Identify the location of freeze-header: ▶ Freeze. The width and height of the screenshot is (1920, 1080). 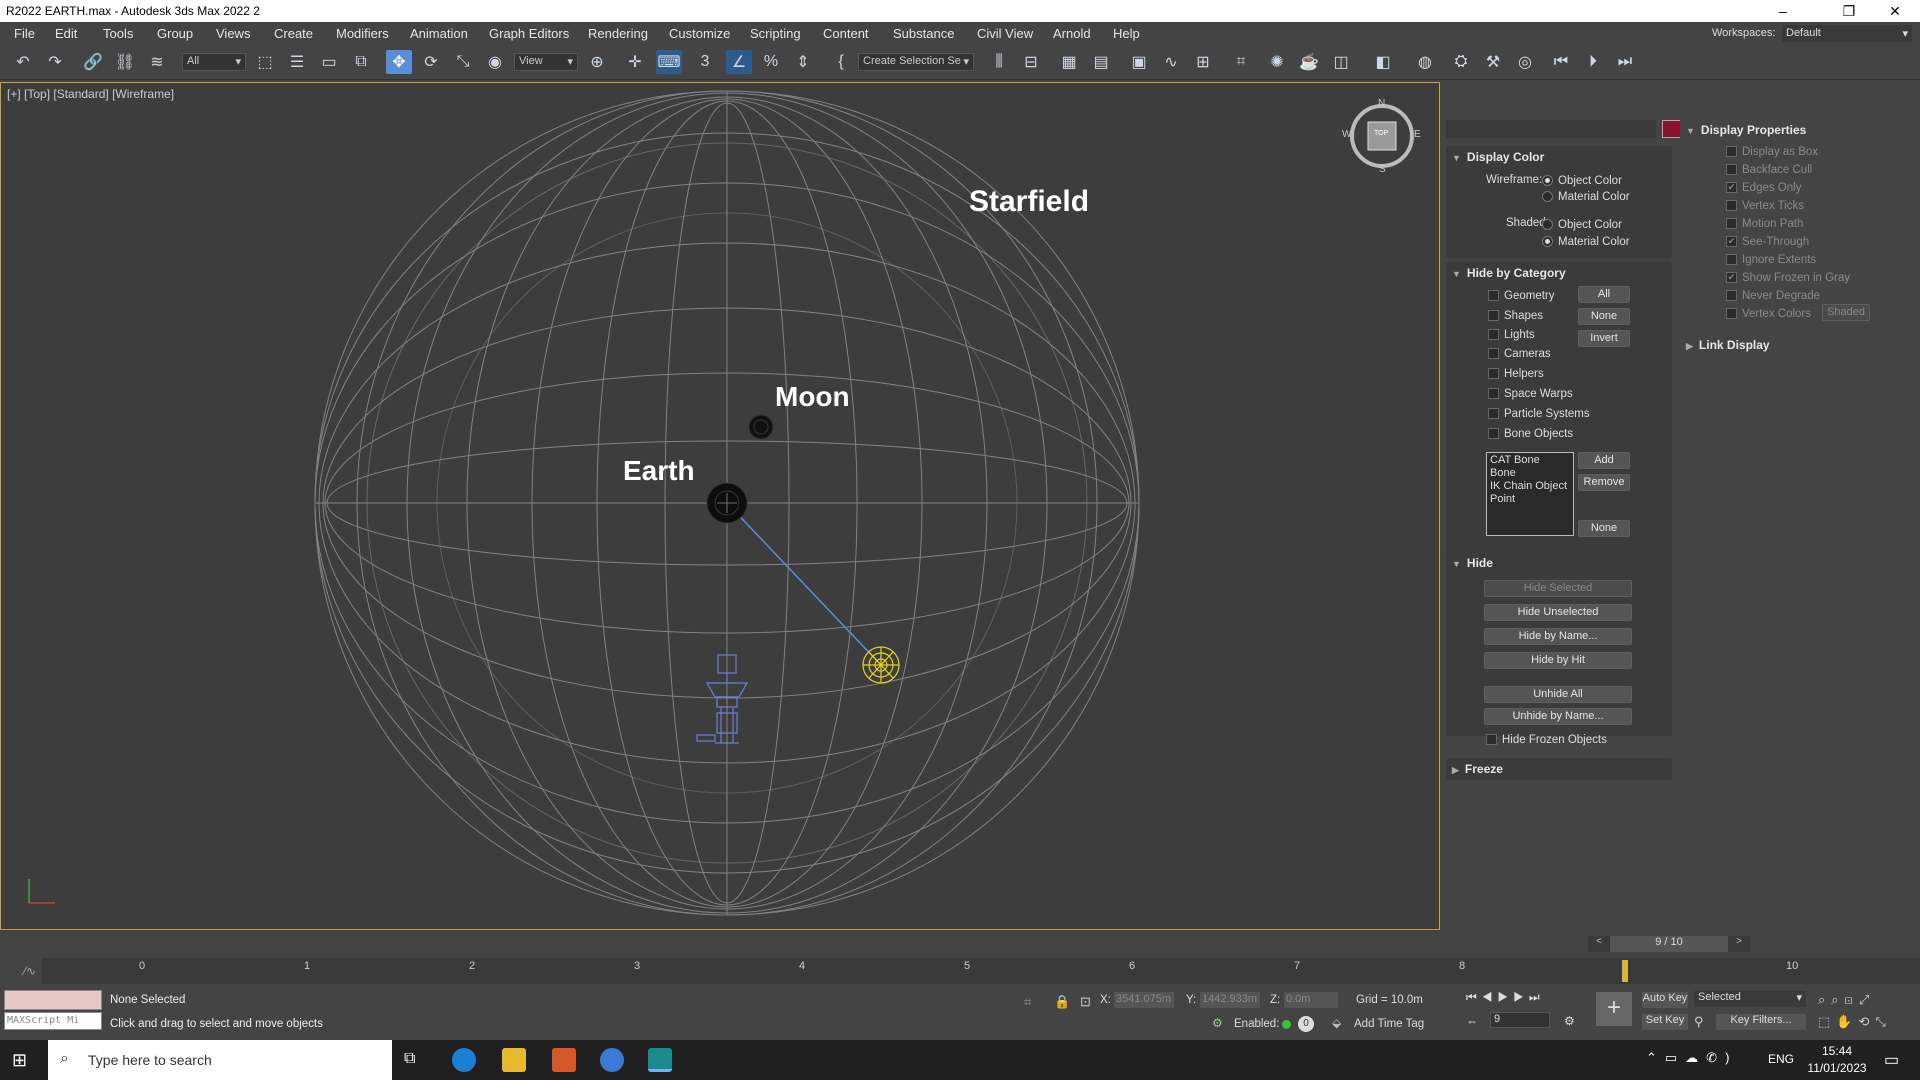
(1477, 769).